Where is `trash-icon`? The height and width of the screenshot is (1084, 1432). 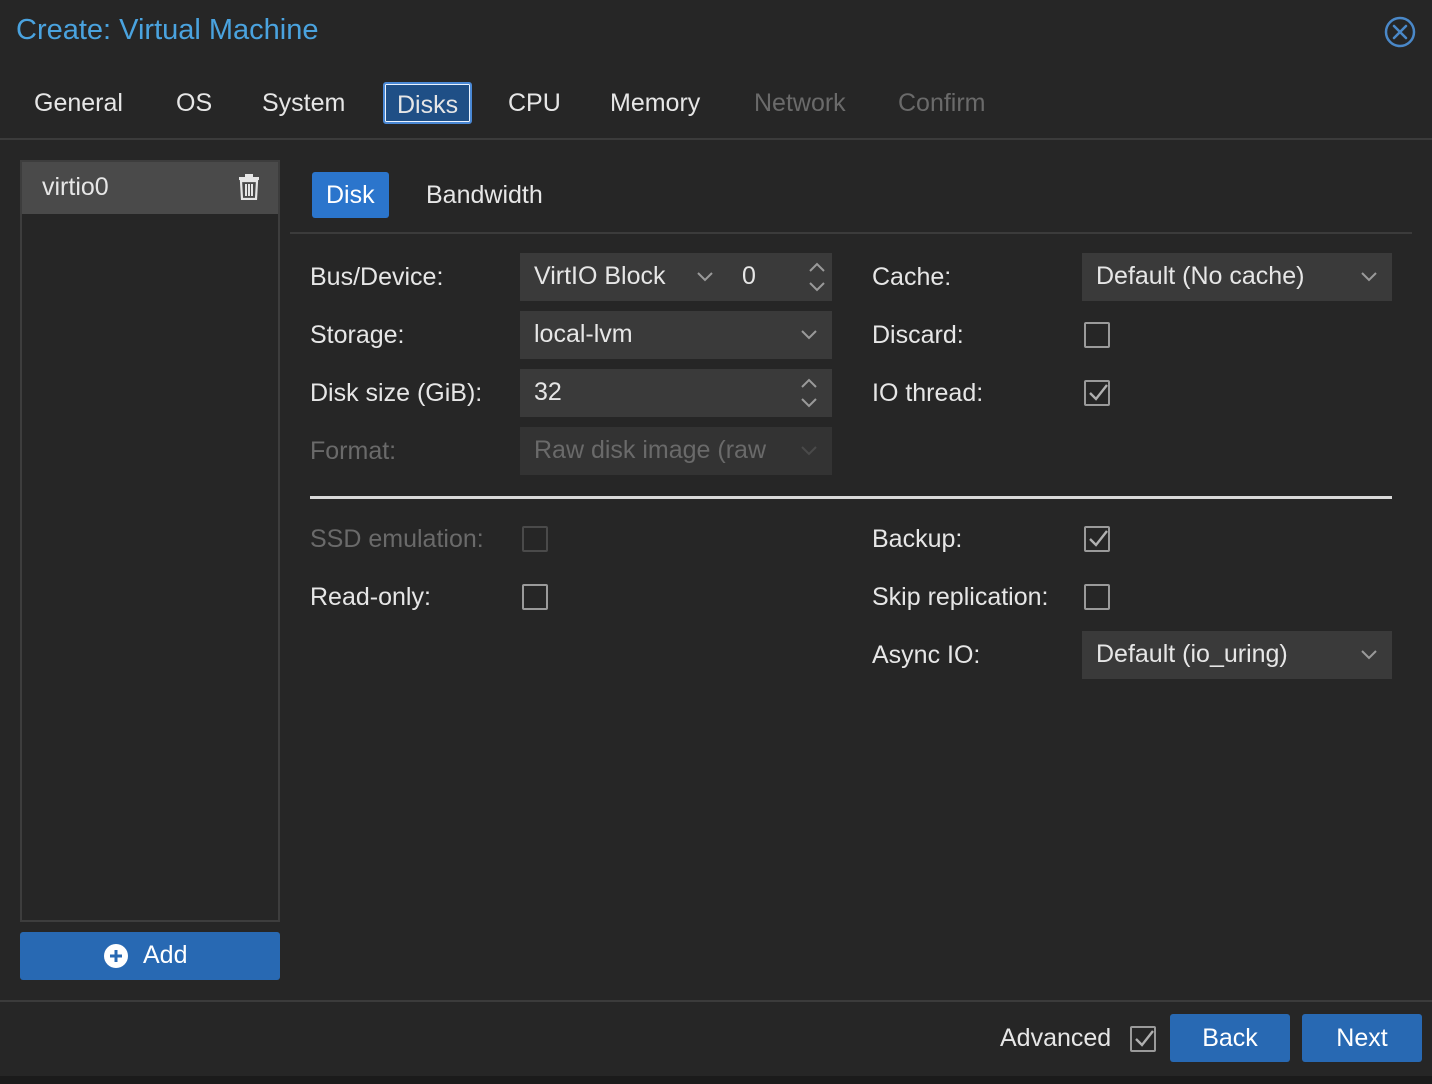
trash-icon is located at coordinates (249, 187).